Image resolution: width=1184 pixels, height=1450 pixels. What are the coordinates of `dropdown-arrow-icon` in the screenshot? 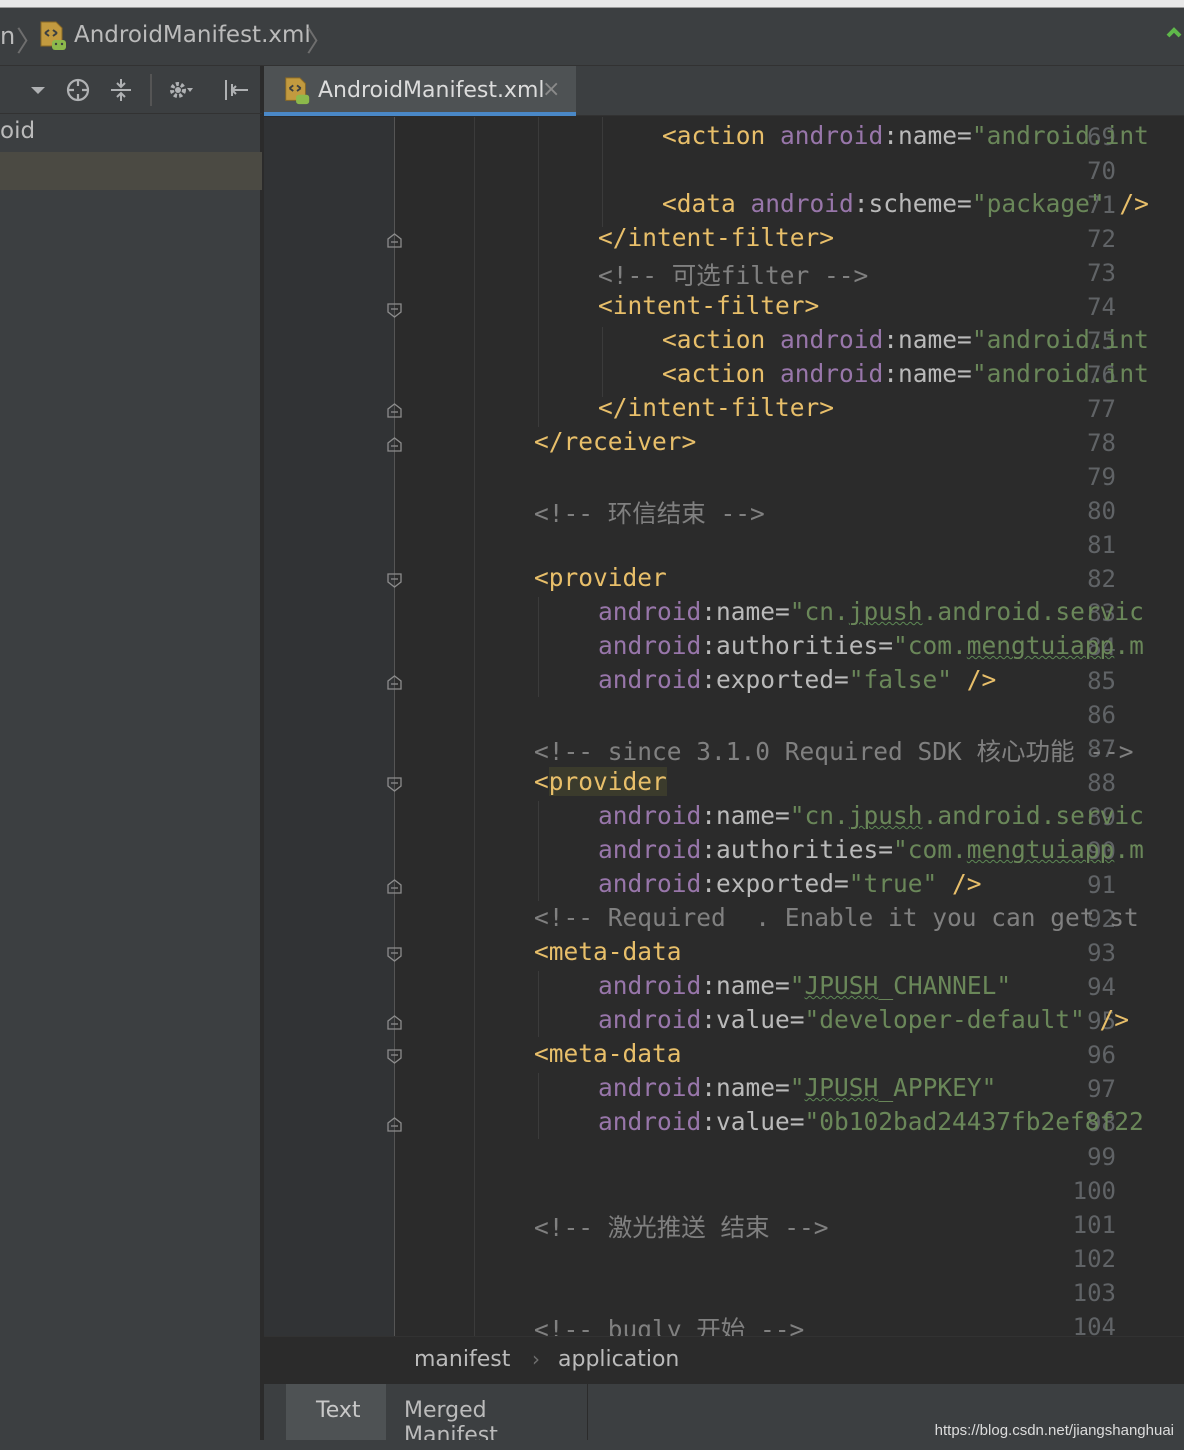 It's located at (38, 90).